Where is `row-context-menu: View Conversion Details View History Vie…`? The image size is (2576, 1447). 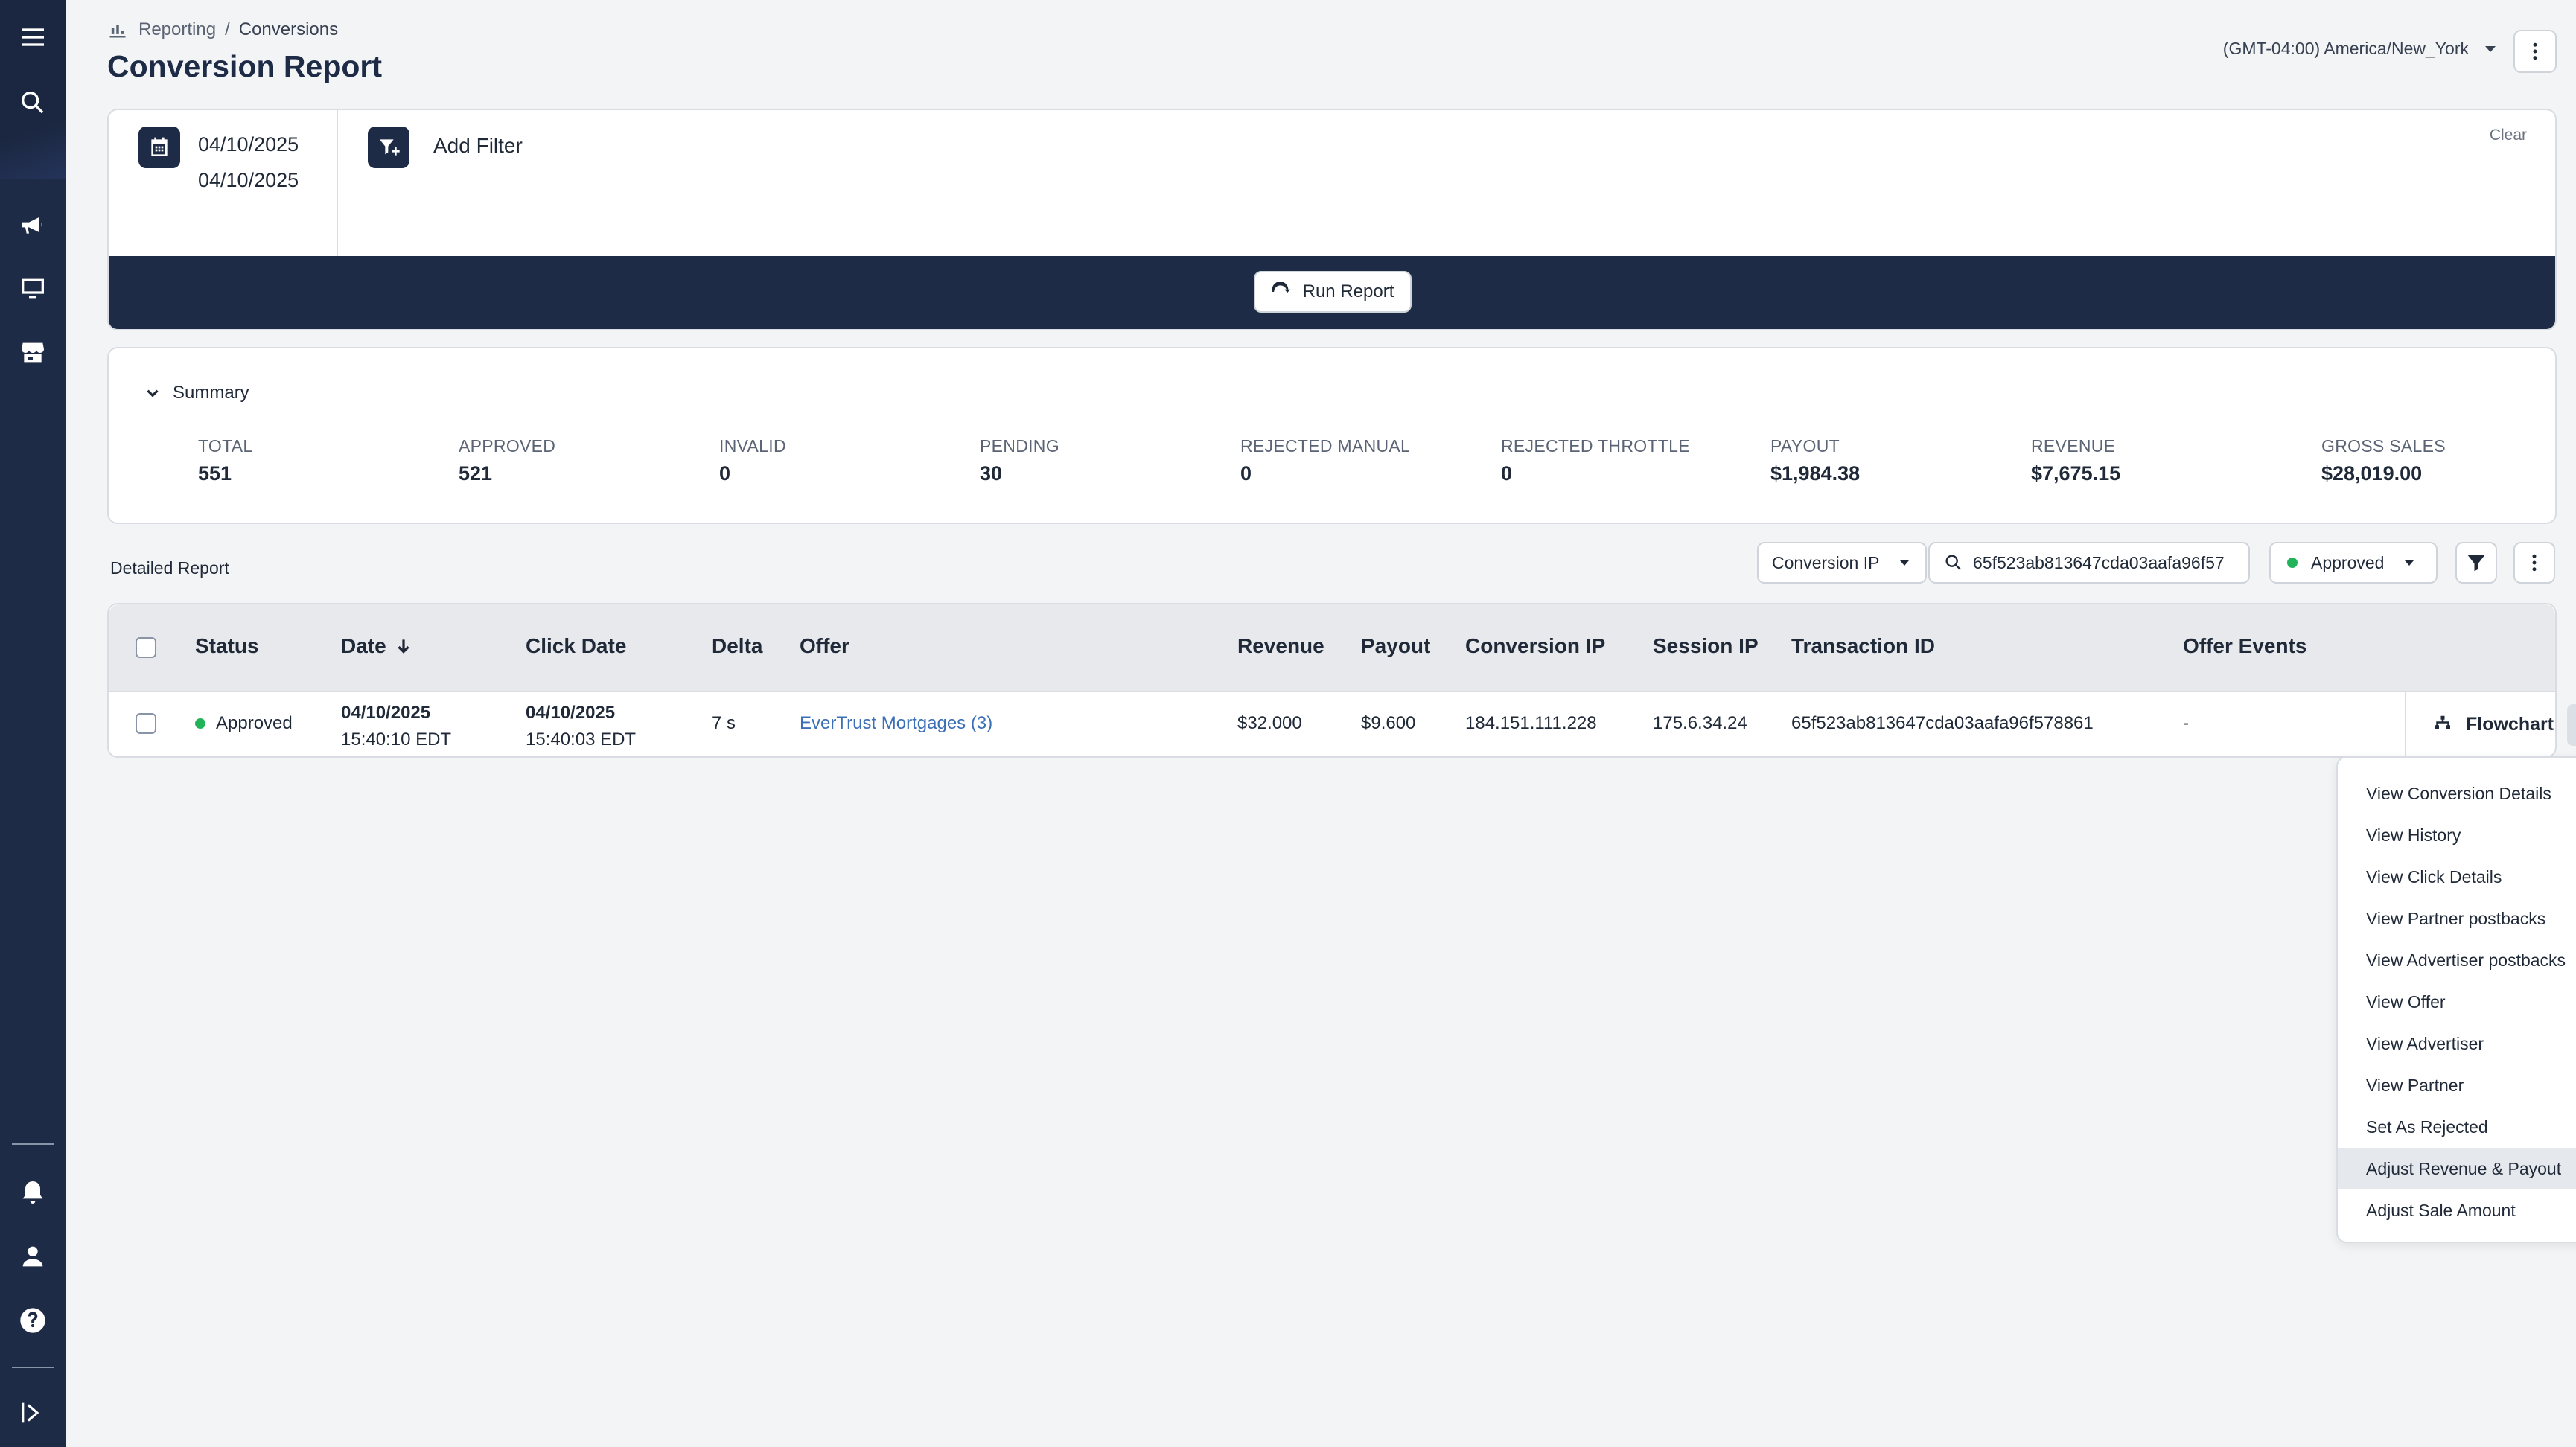
row-context-menu: View Conversion Details View History Vie… is located at coordinates (2456, 999).